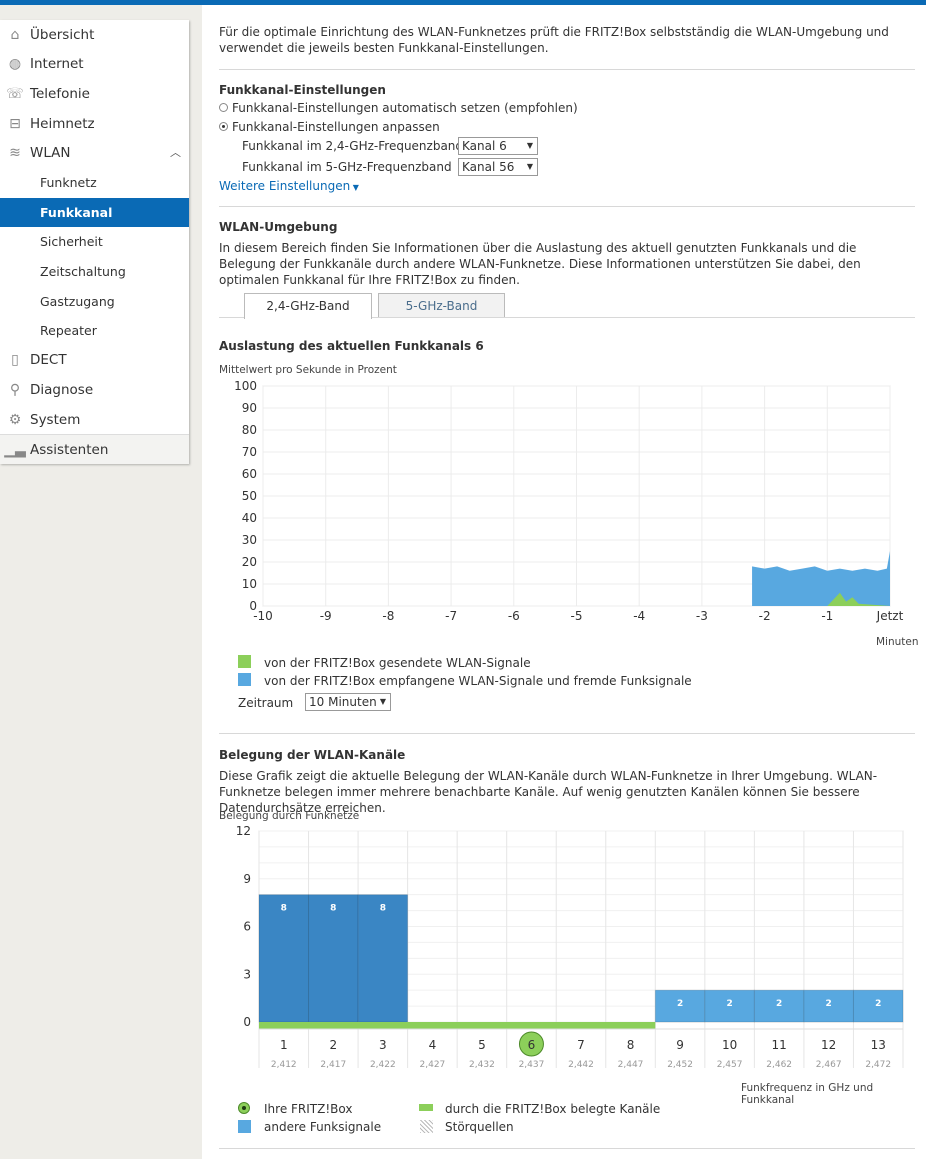 The height and width of the screenshot is (1159, 926). What do you see at coordinates (333, 1065) in the screenshot?
I see `frequency-tick-label: 2,417` at bounding box center [333, 1065].